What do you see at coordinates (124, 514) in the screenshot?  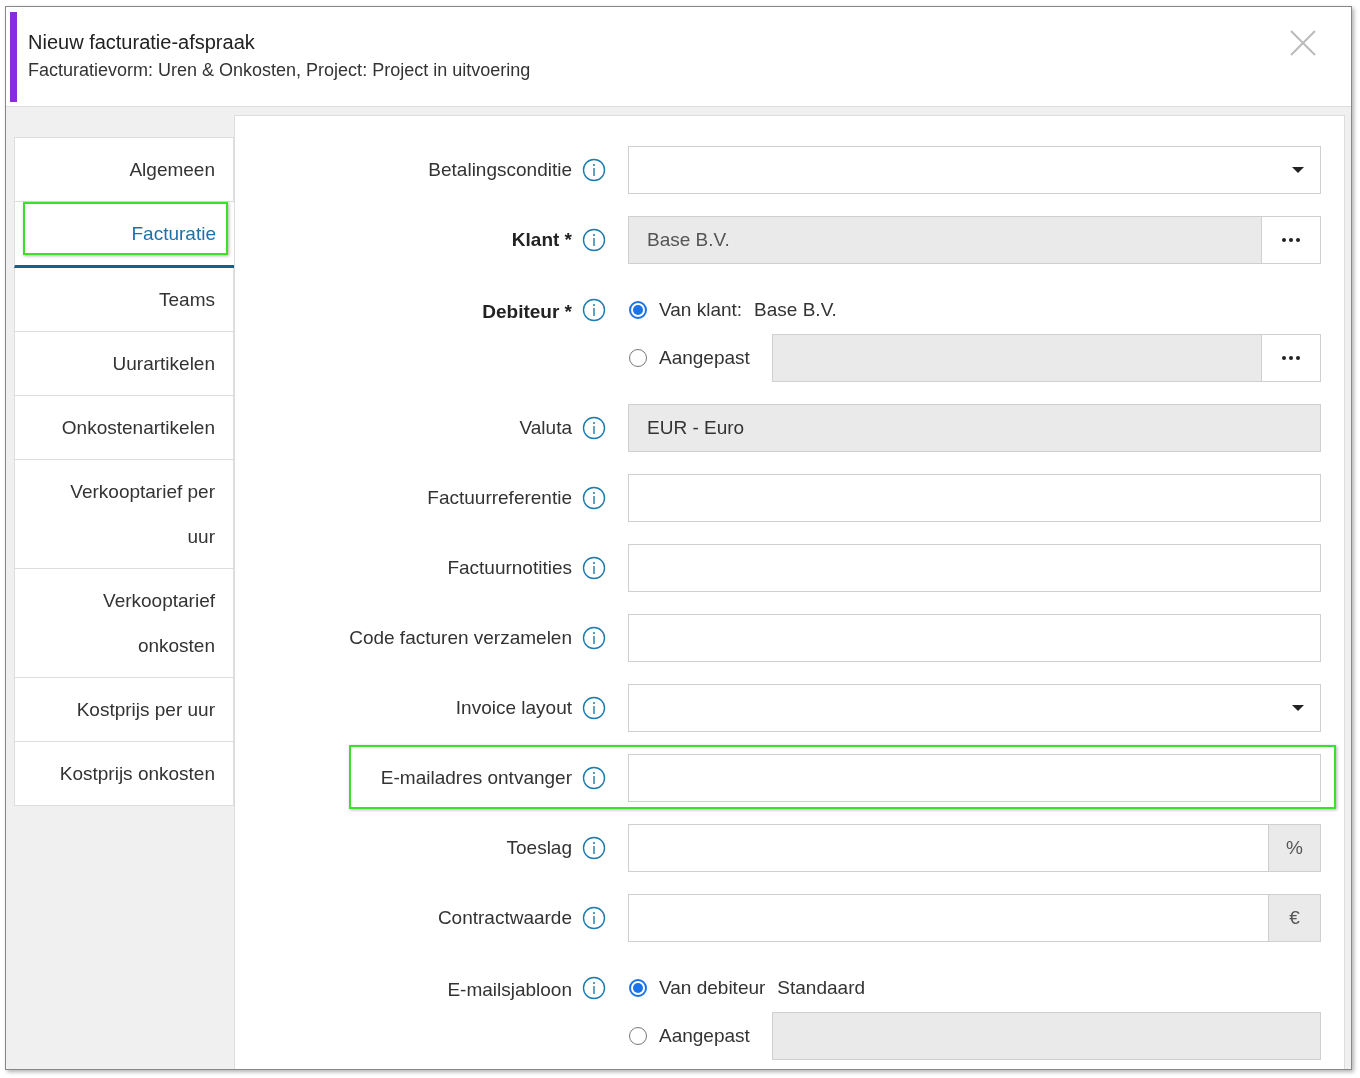 I see `sidebar-tab: Verkooptarief per uur` at bounding box center [124, 514].